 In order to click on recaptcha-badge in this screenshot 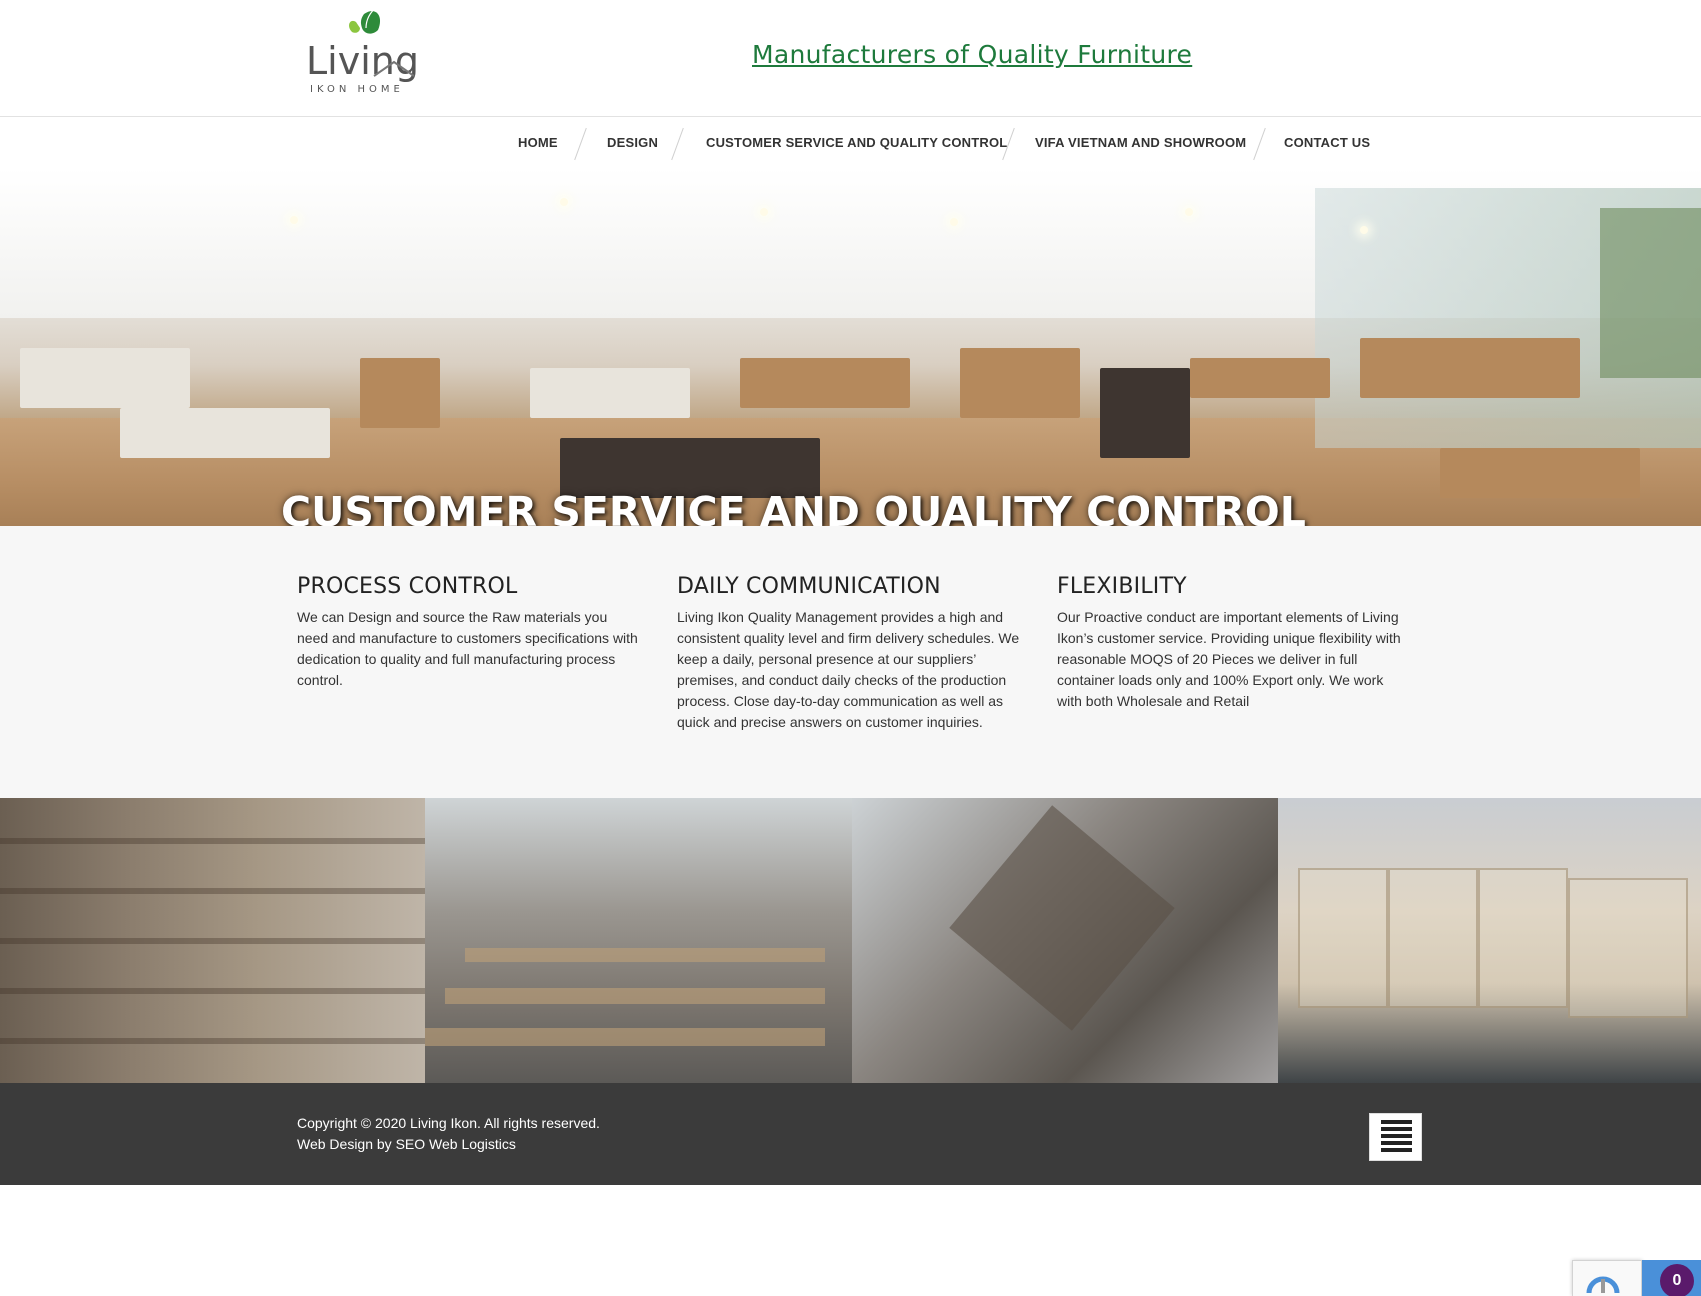, I will do `click(1607, 1278)`.